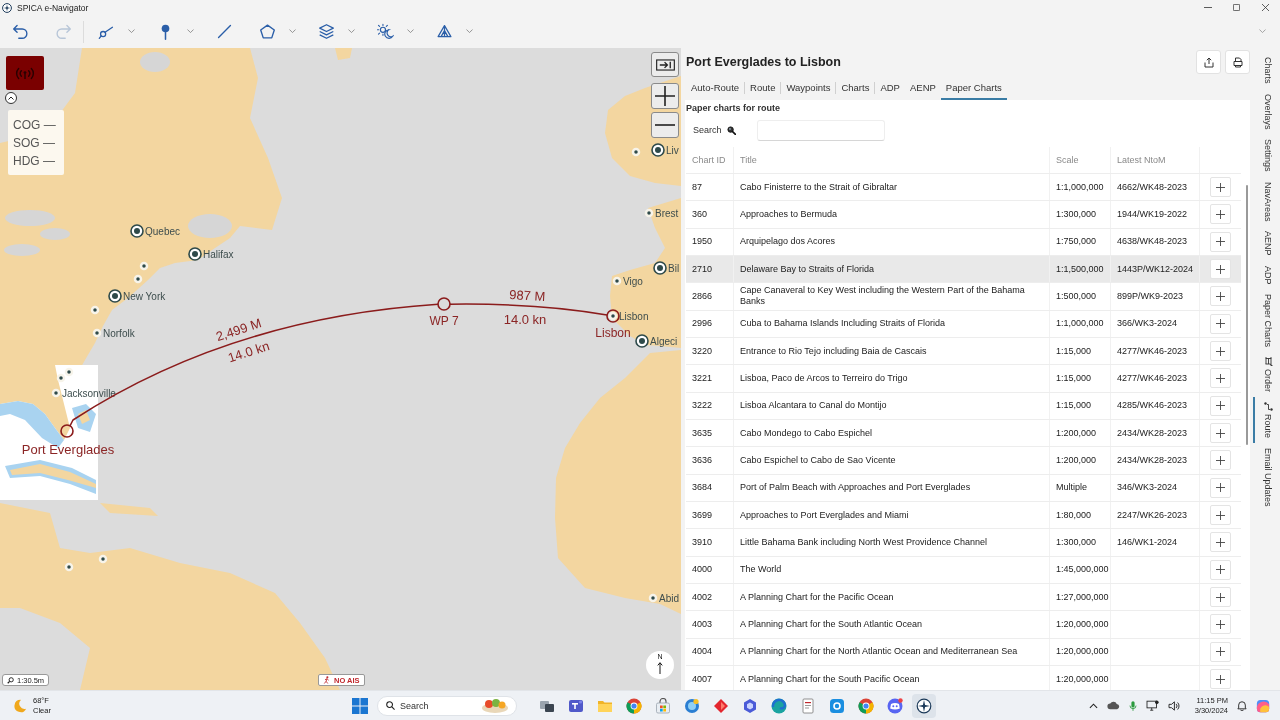 This screenshot has height=720, width=1280. Describe the element at coordinates (1268, 362) in the screenshot. I see `cart-icon` at that location.